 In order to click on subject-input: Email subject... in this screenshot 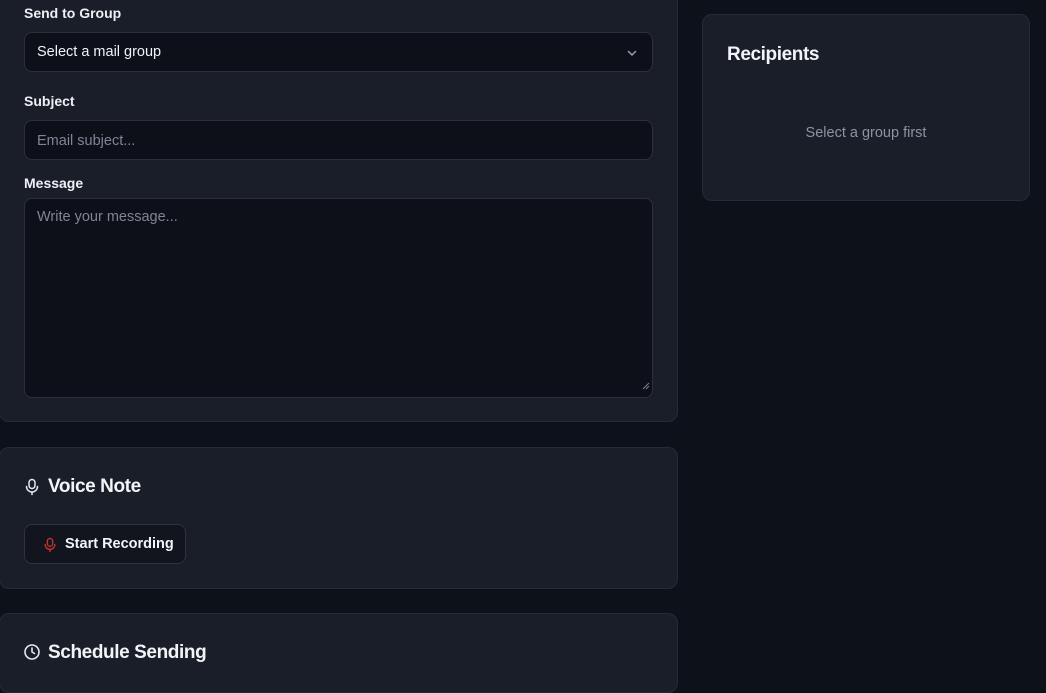, I will do `click(338, 140)`.